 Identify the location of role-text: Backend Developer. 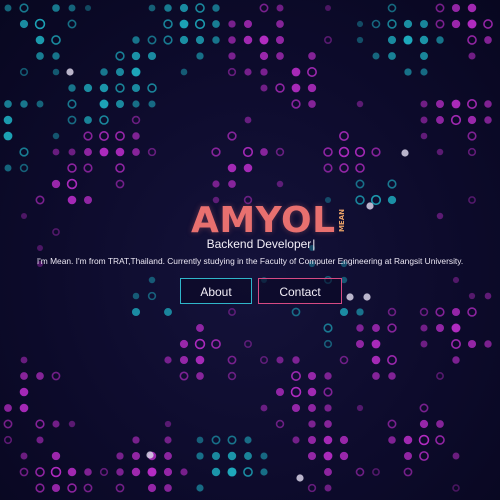
(259, 244).